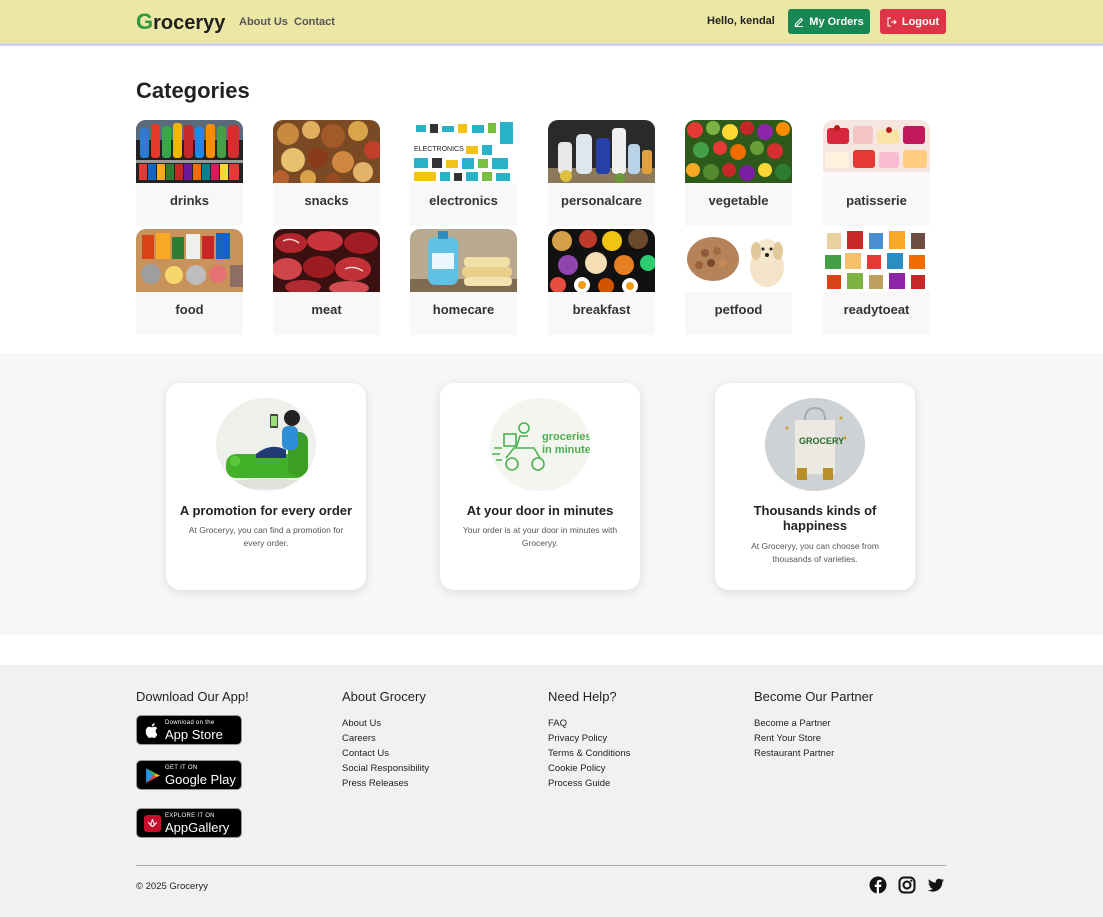  What do you see at coordinates (907, 885) in the screenshot?
I see `instagram-icon` at bounding box center [907, 885].